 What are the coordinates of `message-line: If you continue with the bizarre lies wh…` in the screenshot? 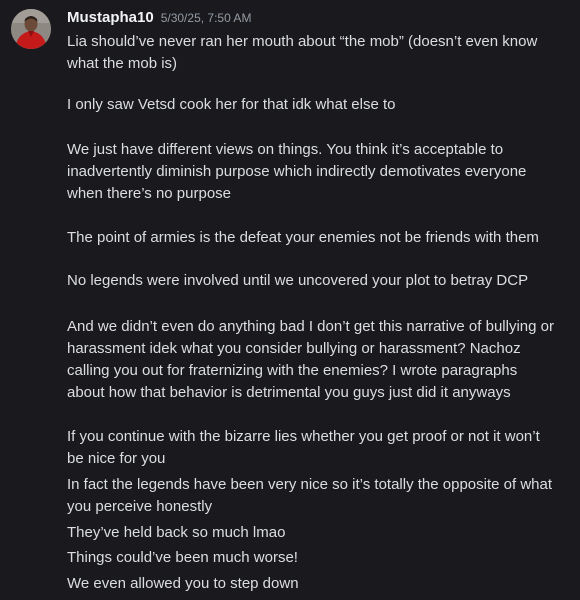 It's located at (303, 436).